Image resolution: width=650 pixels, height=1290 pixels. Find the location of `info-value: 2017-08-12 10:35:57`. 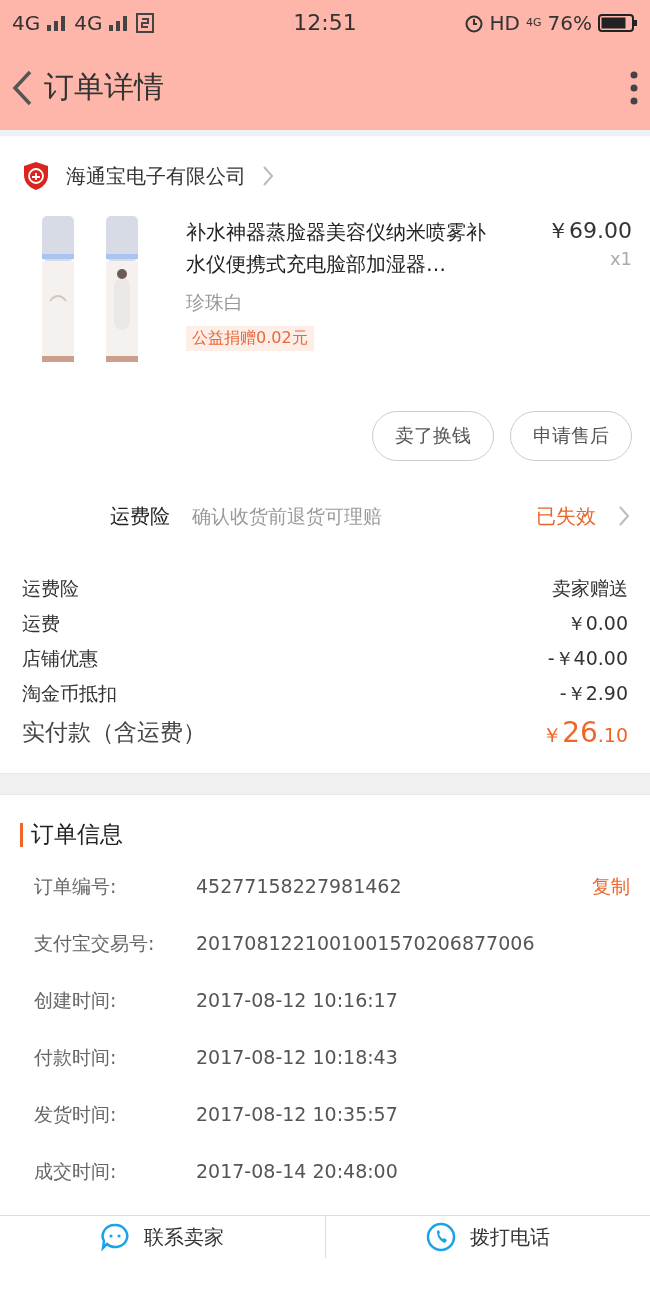

info-value: 2017-08-12 10:35:57 is located at coordinates (297, 1114).